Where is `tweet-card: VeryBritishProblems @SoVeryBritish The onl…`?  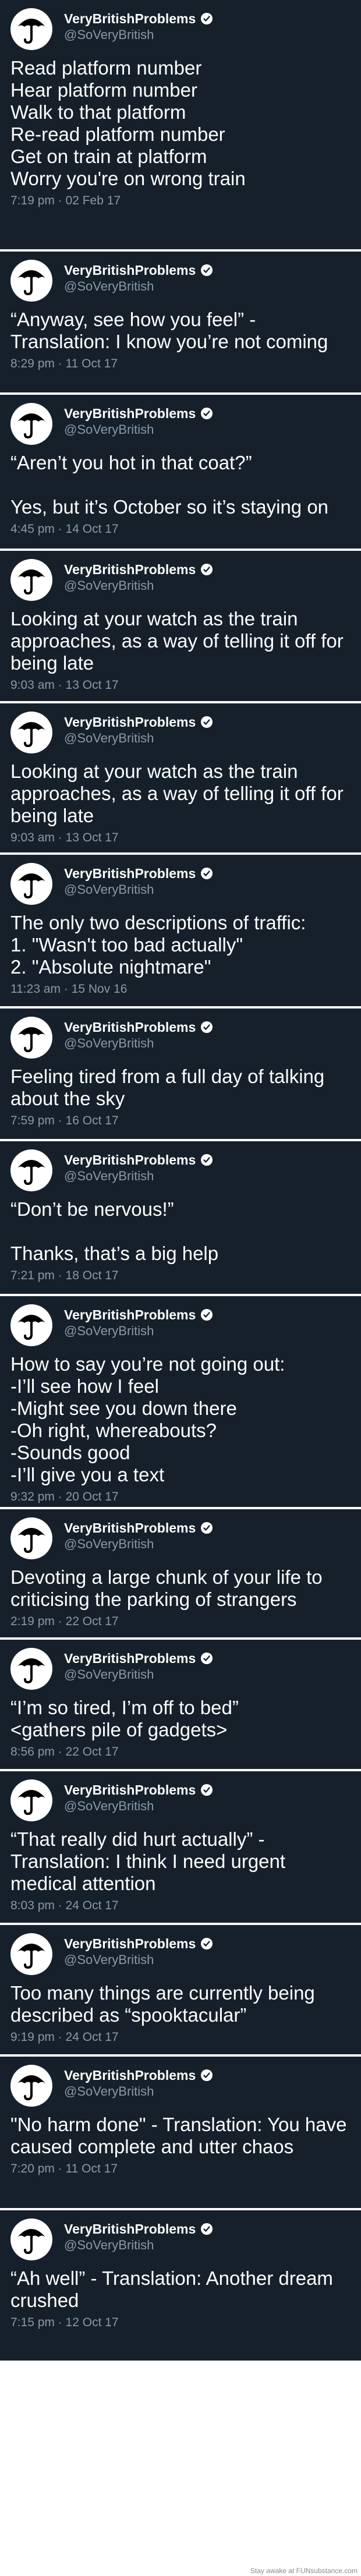 tweet-card: VeryBritishProblems @SoVeryBritish The onl… is located at coordinates (180, 930).